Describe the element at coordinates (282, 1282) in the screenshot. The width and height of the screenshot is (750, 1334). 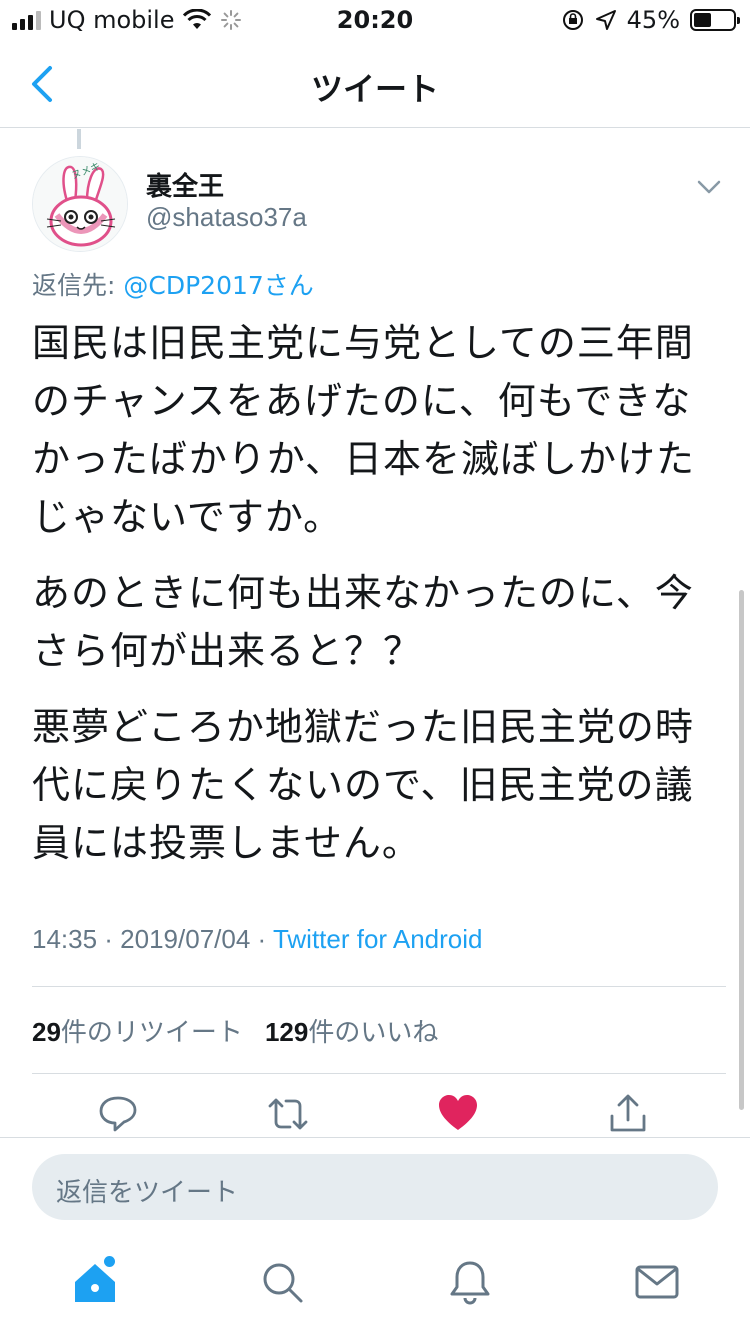
I see `search-icon` at that location.